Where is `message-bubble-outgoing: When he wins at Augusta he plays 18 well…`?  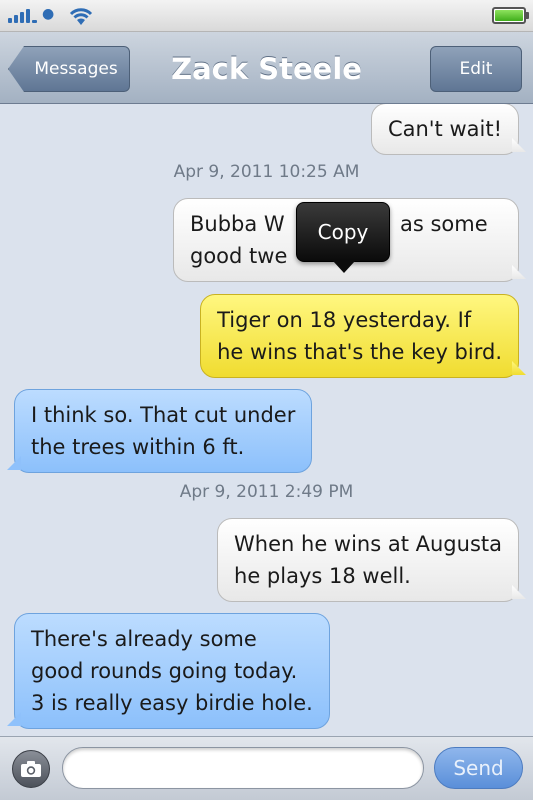
message-bubble-outgoing: When he wins at Augusta he plays 18 well… is located at coordinates (368, 560).